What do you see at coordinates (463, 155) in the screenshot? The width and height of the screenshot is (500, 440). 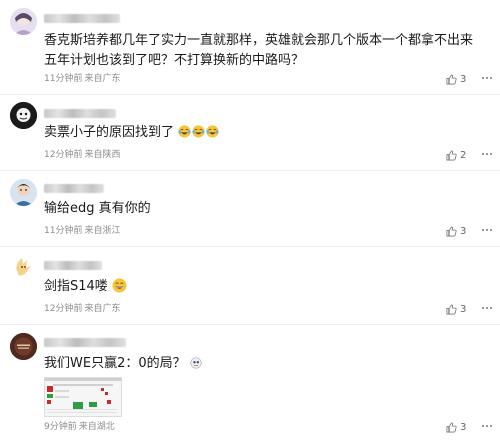 I see `like-count: 2` at bounding box center [463, 155].